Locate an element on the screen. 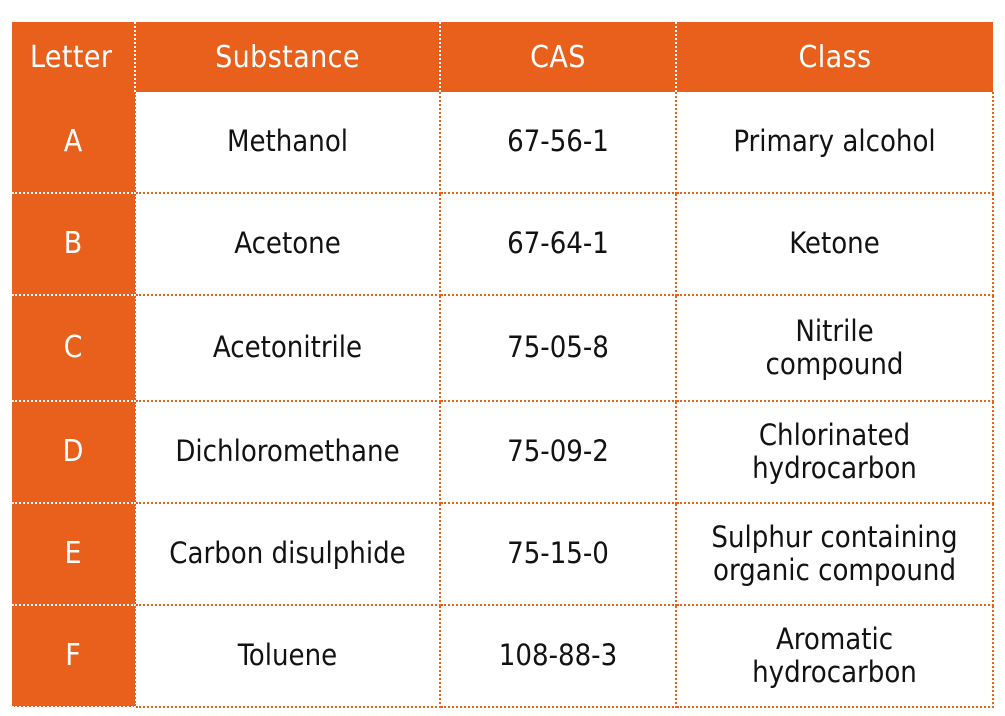 This screenshot has height=716, width=1005. cell-cas: 75-05-8 is located at coordinates (558, 348).